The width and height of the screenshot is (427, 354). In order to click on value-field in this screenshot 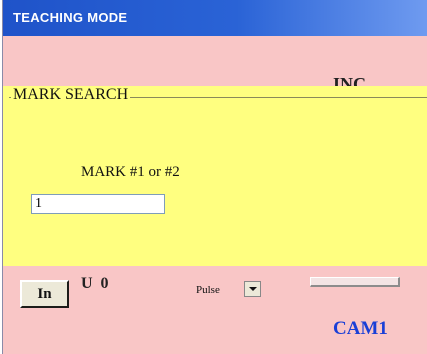, I will do `click(355, 282)`.